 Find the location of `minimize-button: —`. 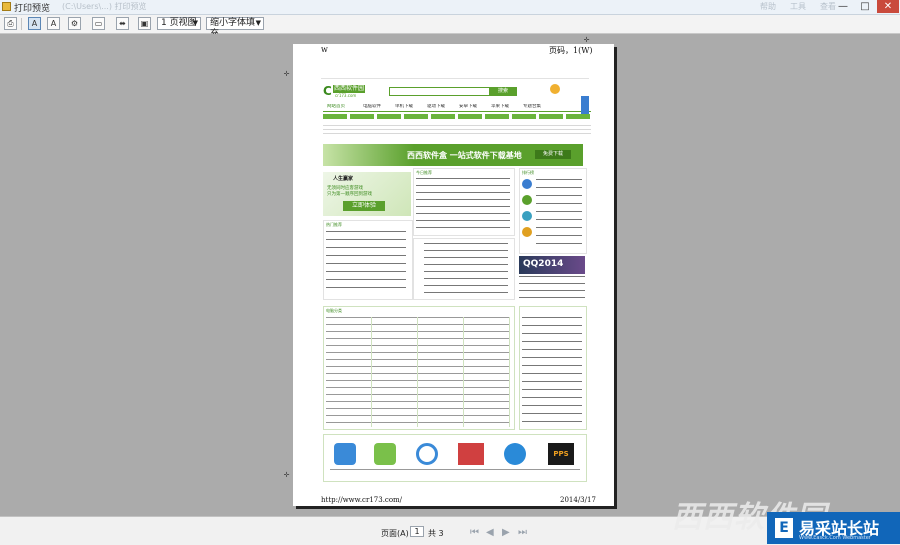

minimize-button: — is located at coordinates (843, 6).